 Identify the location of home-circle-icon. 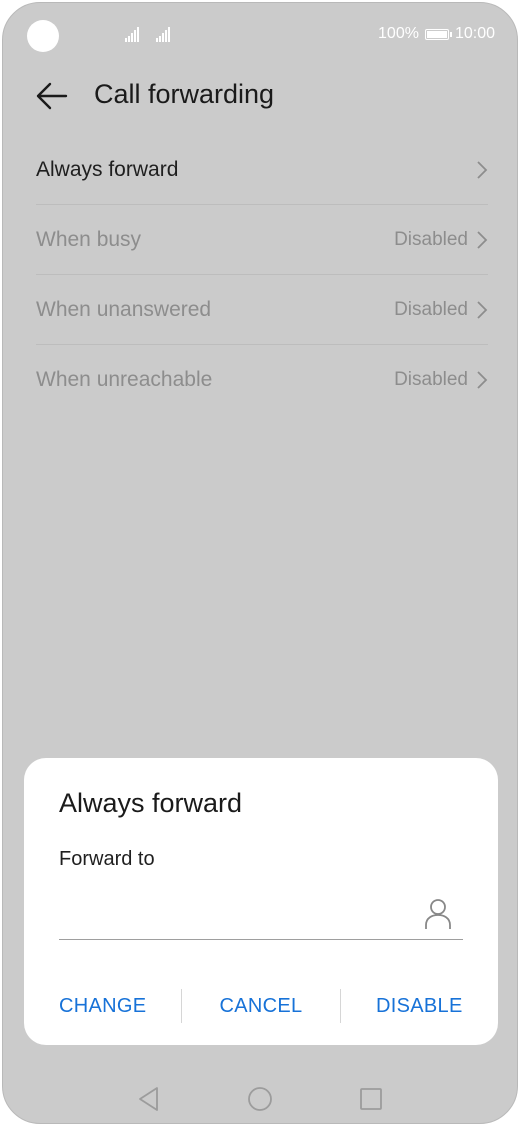
(260, 1099).